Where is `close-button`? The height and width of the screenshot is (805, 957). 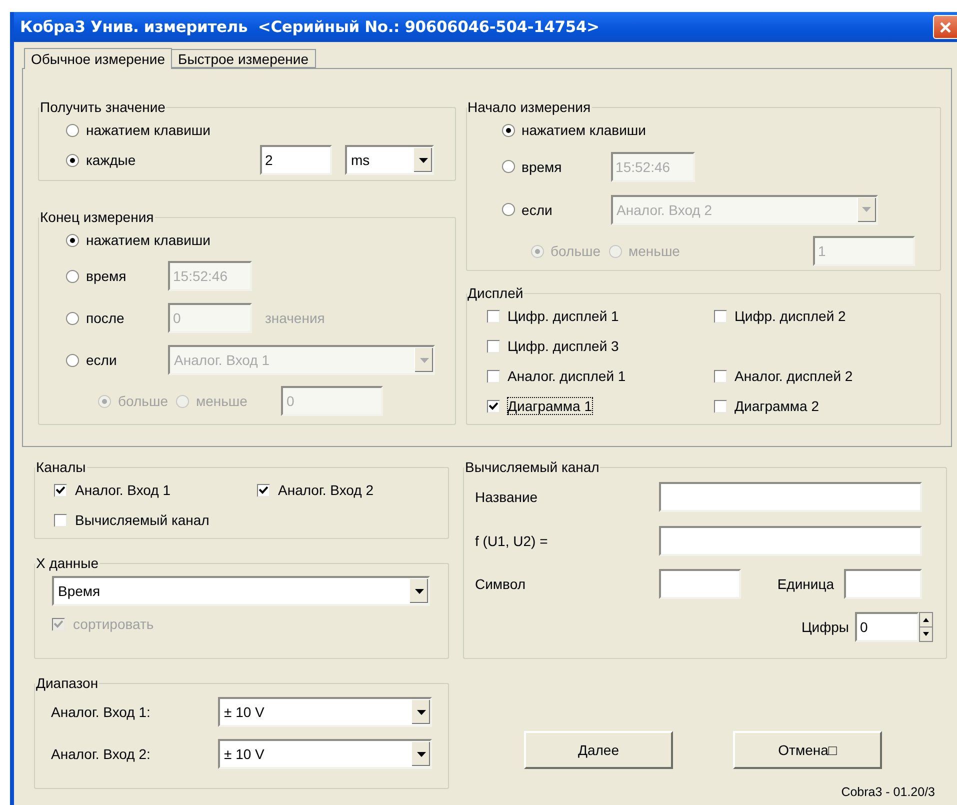 close-button is located at coordinates (945, 27).